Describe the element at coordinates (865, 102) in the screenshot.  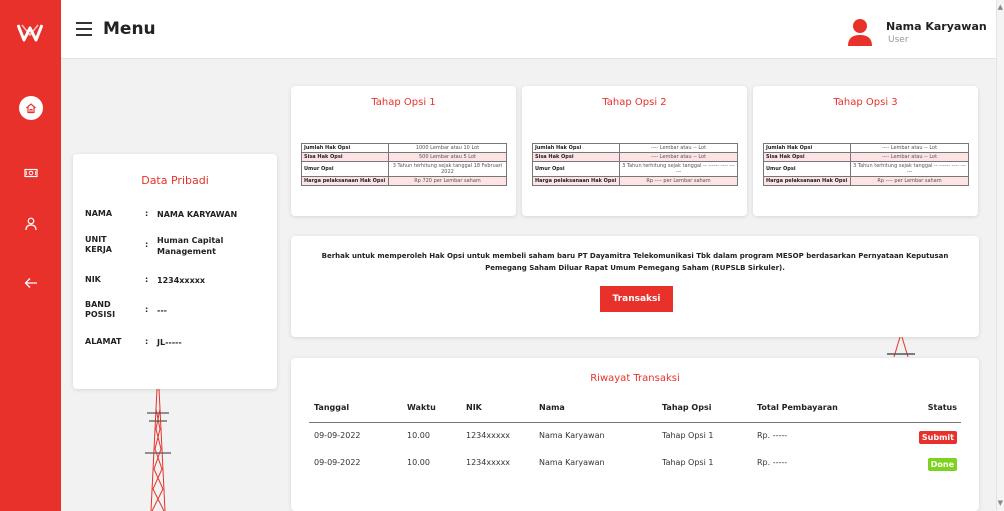
I see `opsi-title: Tahap Opsi 3` at that location.